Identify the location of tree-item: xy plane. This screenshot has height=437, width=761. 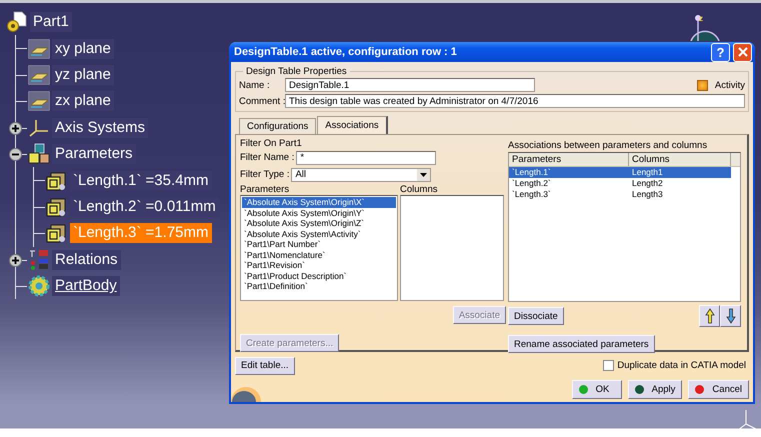
(83, 48).